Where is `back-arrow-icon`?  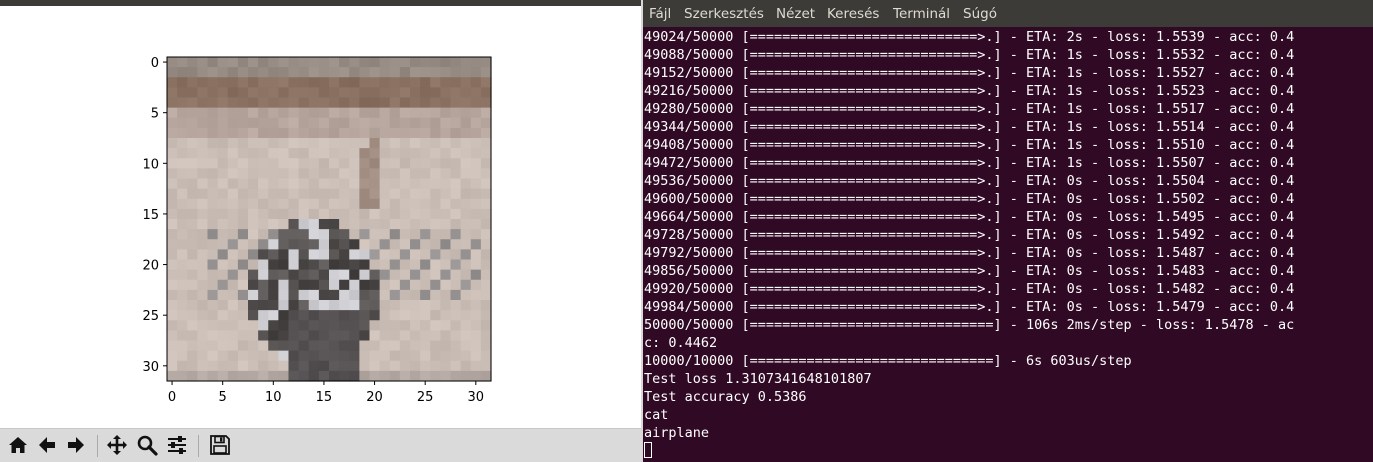
back-arrow-icon is located at coordinates (47, 445).